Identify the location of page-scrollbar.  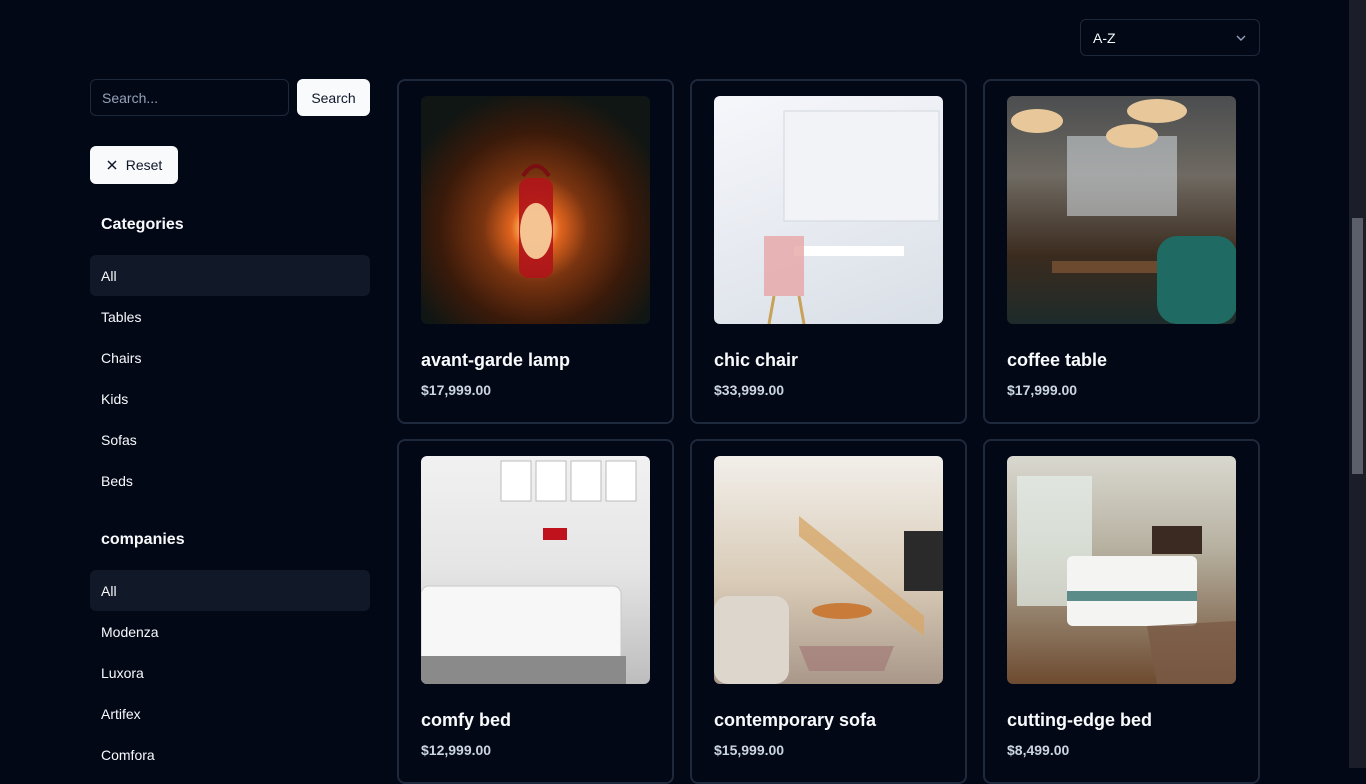
(1357, 384).